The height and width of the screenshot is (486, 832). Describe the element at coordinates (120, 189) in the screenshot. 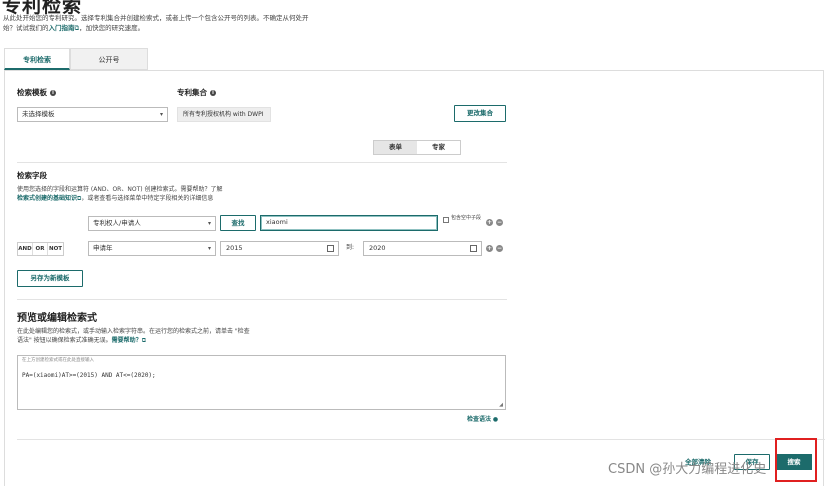

I see `fields-help-line1: 使用您选择的字段和运算符 (AND、OR、NOT) 创建检索式。需要帮助？了解` at that location.